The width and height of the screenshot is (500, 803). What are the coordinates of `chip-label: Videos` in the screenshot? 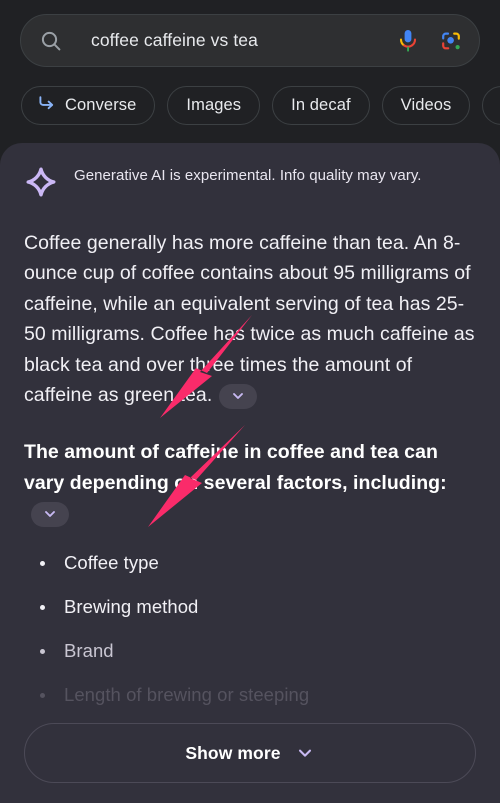 It's located at (426, 105).